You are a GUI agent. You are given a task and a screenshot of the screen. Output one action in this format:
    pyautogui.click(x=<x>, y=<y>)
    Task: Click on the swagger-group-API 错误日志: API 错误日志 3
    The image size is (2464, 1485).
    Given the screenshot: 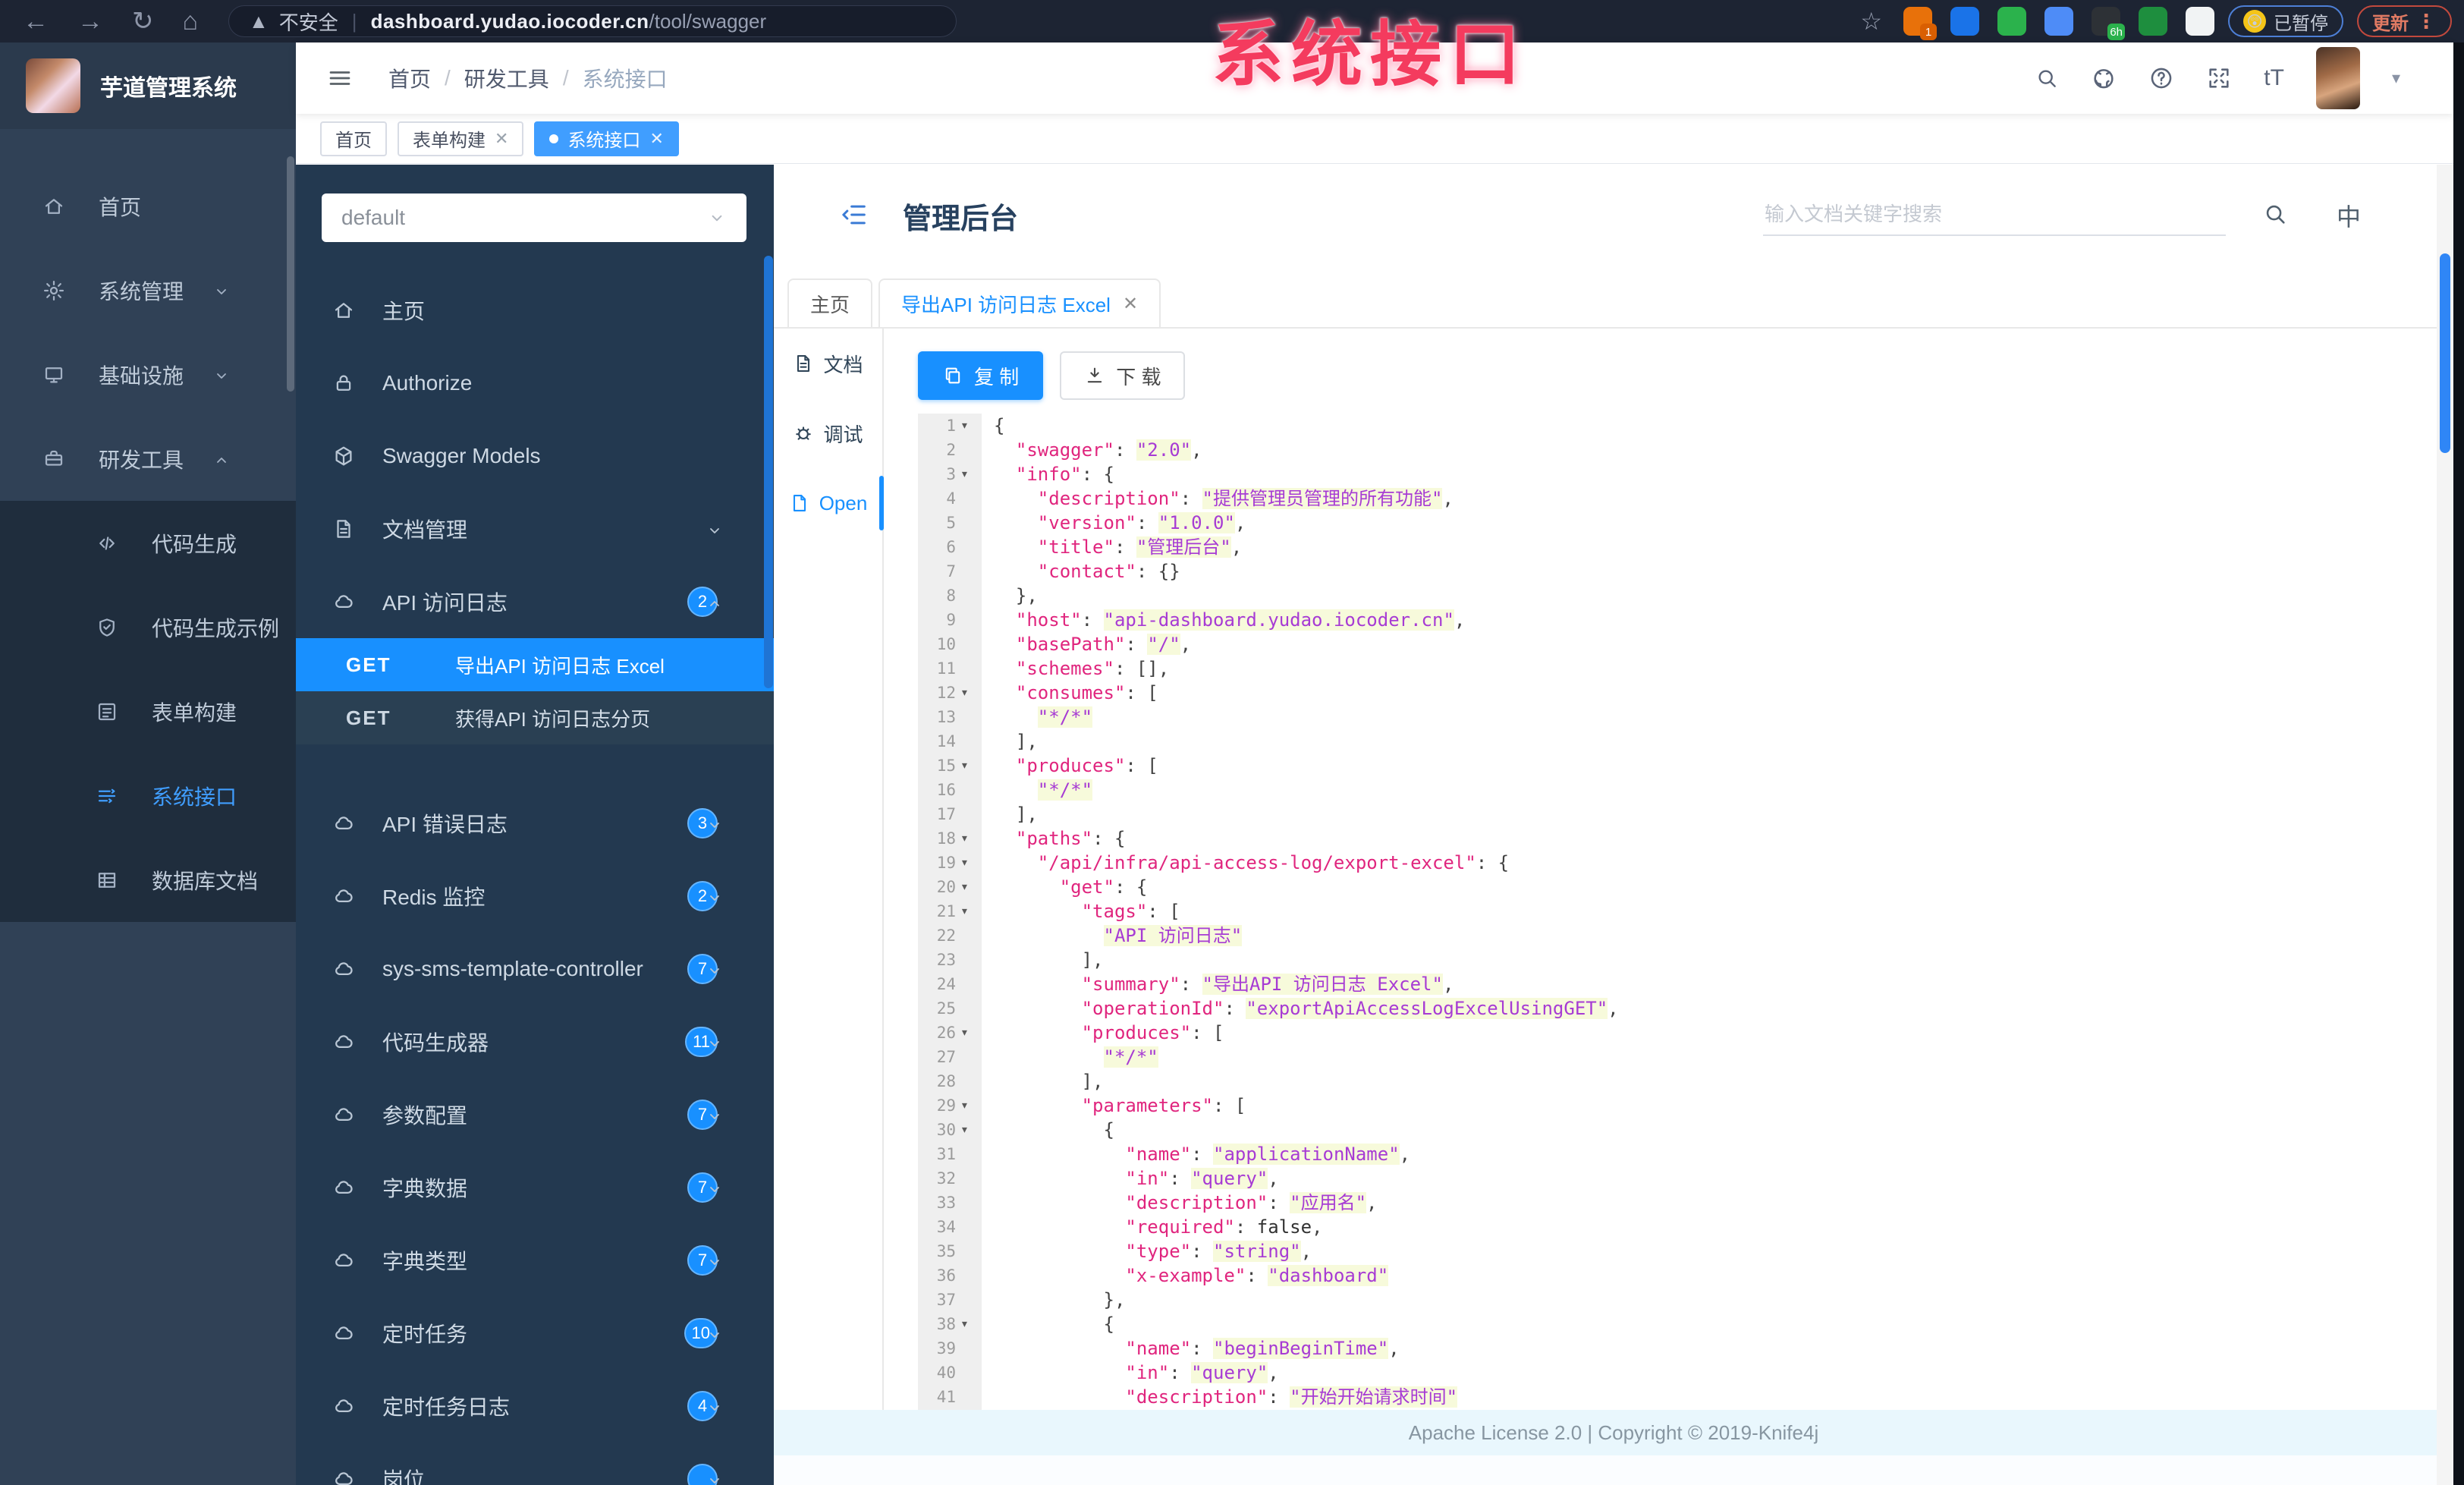 What is the action you would take?
    pyautogui.click(x=535, y=823)
    